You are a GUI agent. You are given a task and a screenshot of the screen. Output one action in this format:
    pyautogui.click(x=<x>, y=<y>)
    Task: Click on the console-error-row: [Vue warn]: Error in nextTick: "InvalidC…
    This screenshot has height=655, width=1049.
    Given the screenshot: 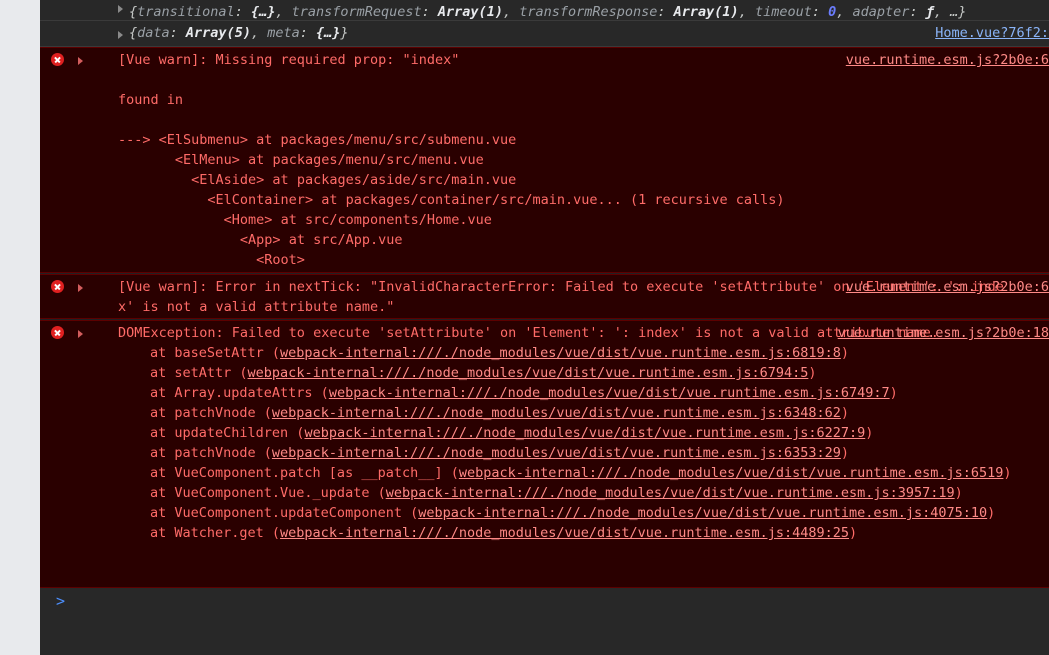 What is the action you would take?
    pyautogui.click(x=544, y=296)
    